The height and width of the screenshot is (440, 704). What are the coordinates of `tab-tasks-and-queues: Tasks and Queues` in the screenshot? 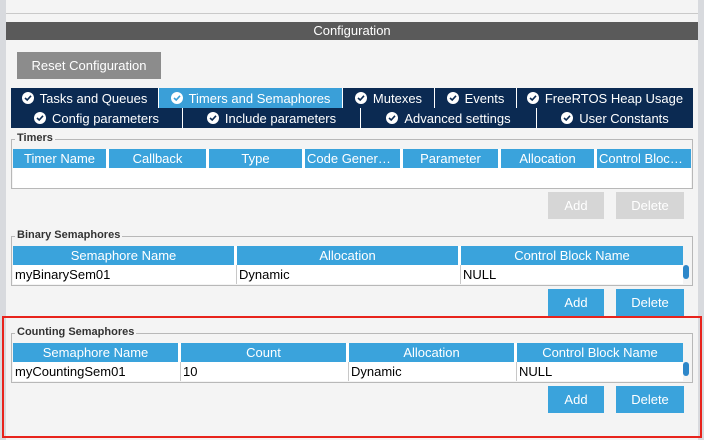 It's located at (85, 98).